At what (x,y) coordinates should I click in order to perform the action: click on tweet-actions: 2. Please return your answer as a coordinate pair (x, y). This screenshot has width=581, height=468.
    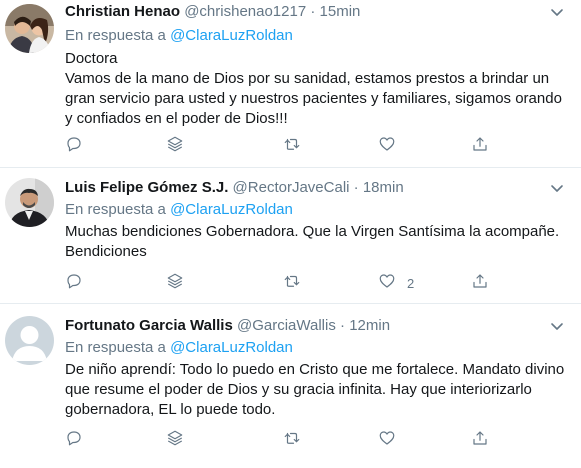
    Looking at the image, I should click on (290, 283).